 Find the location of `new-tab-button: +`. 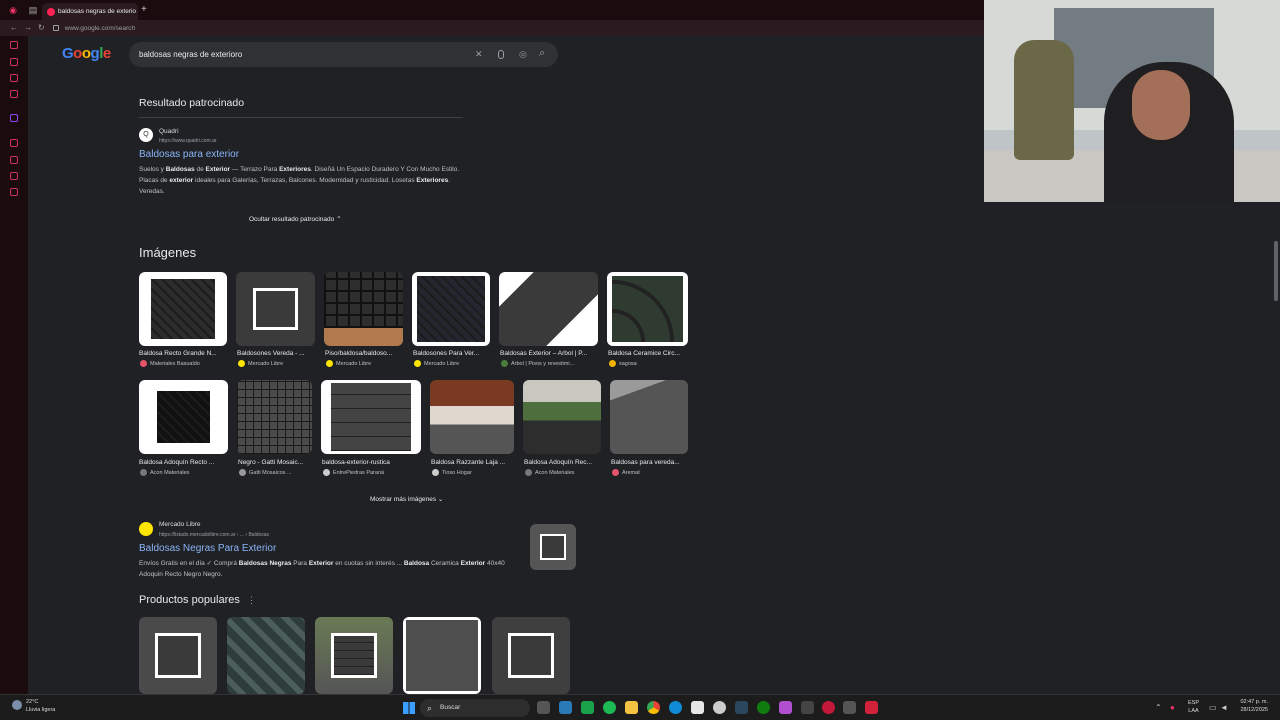

new-tab-button: + is located at coordinates (144, 10).